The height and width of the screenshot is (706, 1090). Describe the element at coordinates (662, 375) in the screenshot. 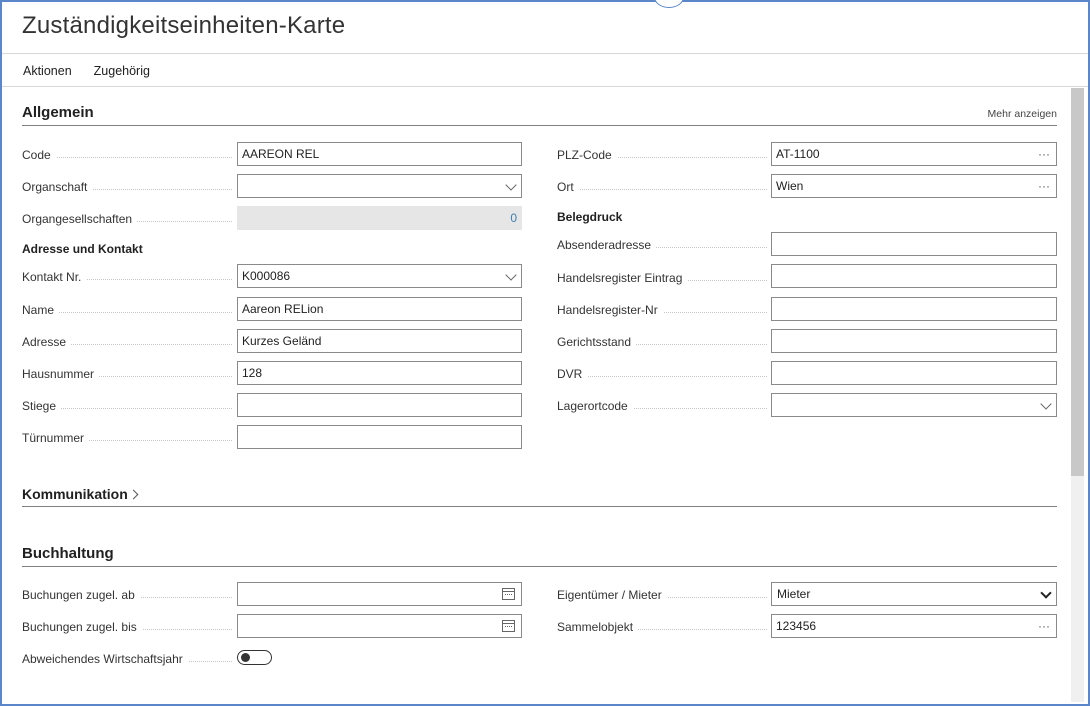

I see `dvr-label: DVR` at that location.